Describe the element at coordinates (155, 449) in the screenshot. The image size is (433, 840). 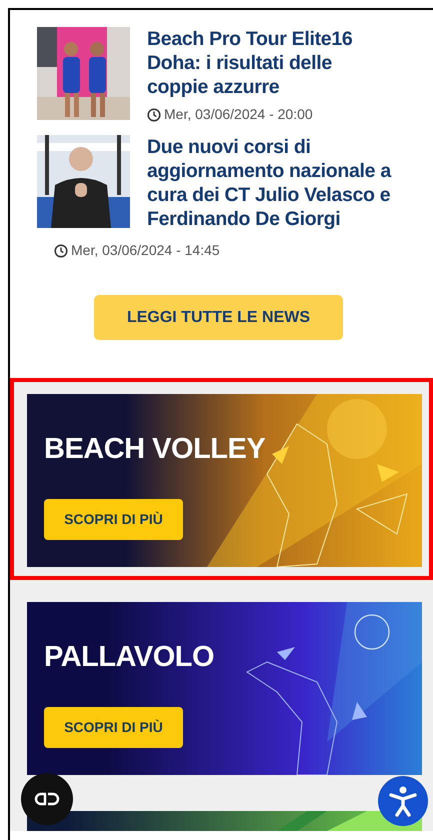
I see `banner-title: BEACH VOLLEY` at that location.